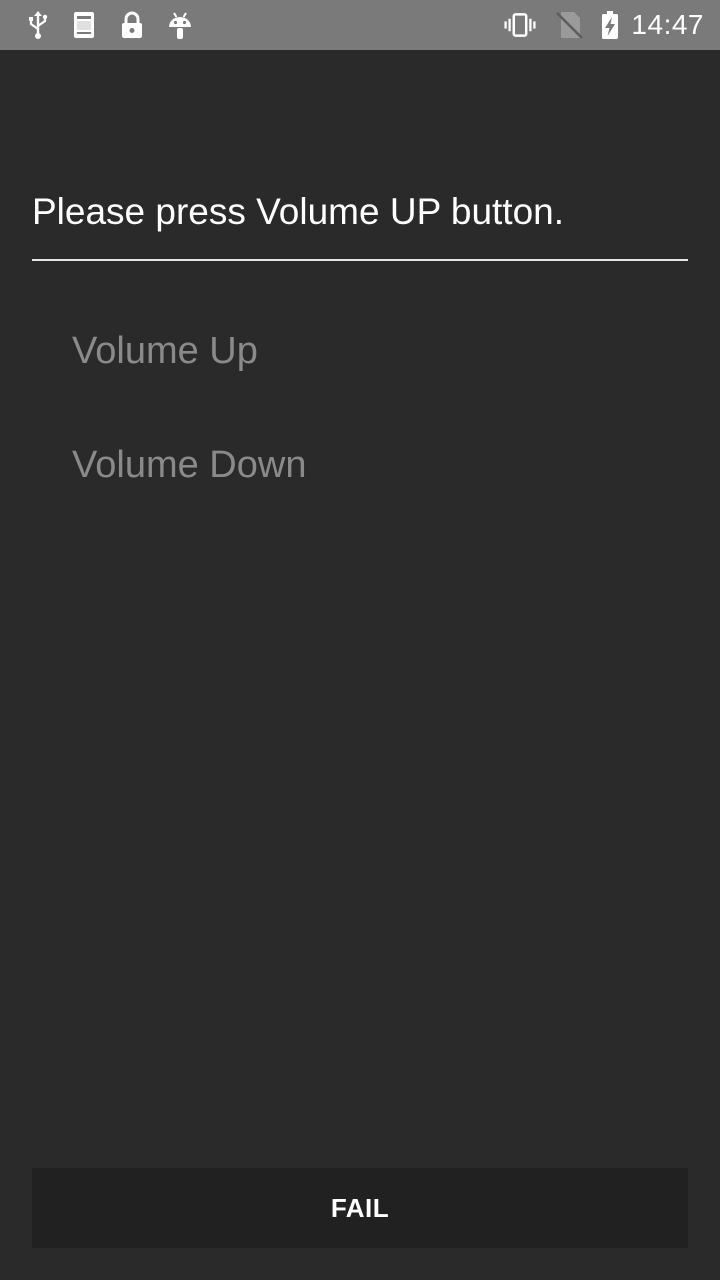 The image size is (720, 1280). What do you see at coordinates (569, 25) in the screenshot?
I see `no-sim-icon` at bounding box center [569, 25].